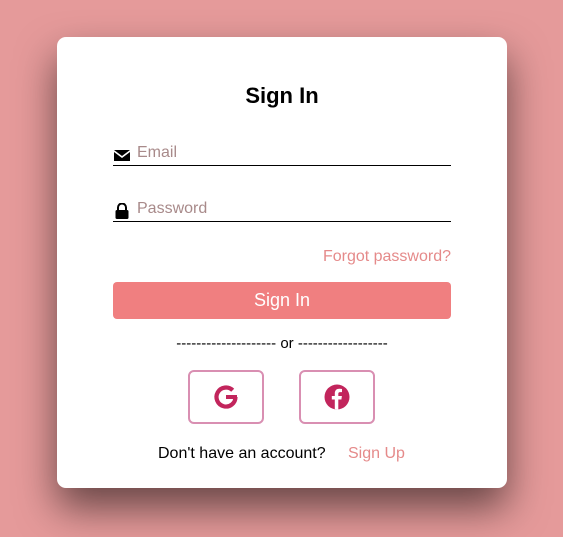 The image size is (563, 537). What do you see at coordinates (387, 257) in the screenshot?
I see `forgot-password-link: Forgot password?` at bounding box center [387, 257].